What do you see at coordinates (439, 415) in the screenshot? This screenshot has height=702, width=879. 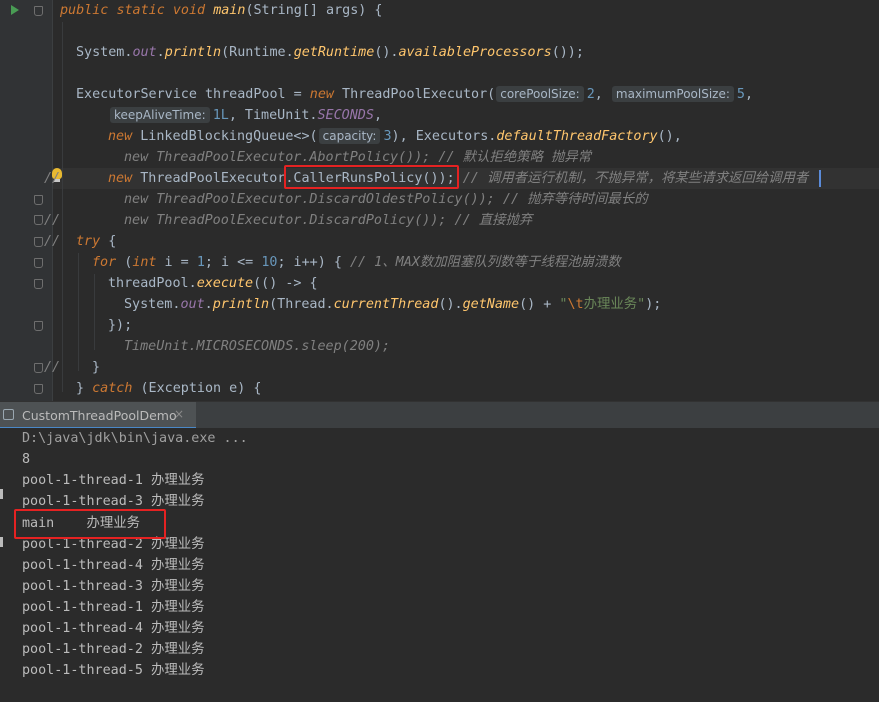 I see `run-tool-window-header: CustomThreadPoolDemo ×` at bounding box center [439, 415].